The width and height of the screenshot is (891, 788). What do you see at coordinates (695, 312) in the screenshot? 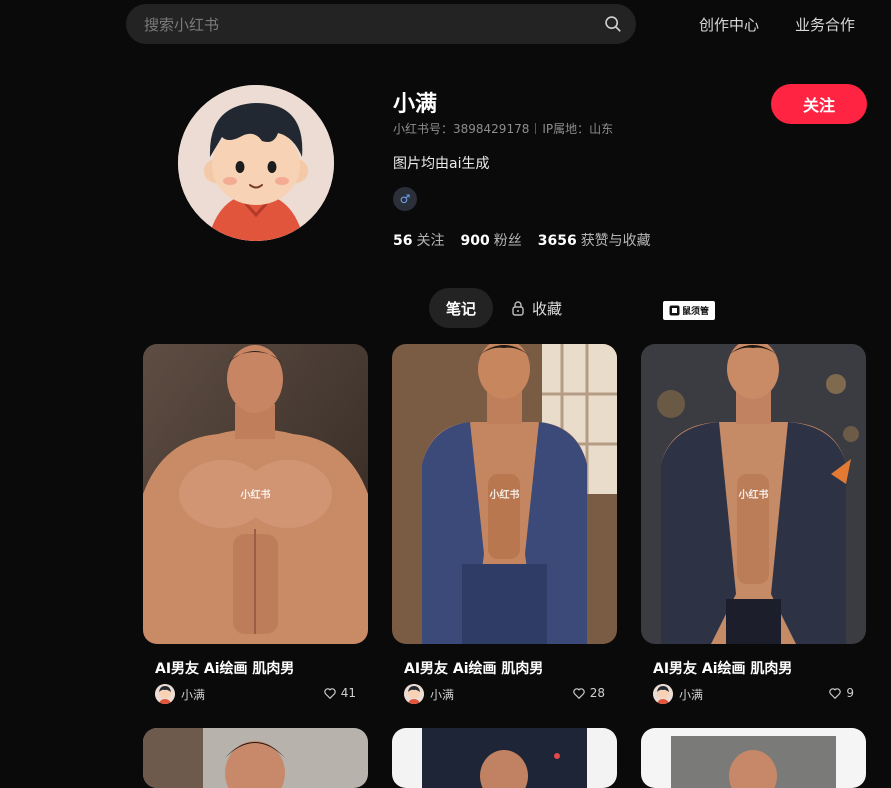
I see `badge-text: 鼠须管` at bounding box center [695, 312].